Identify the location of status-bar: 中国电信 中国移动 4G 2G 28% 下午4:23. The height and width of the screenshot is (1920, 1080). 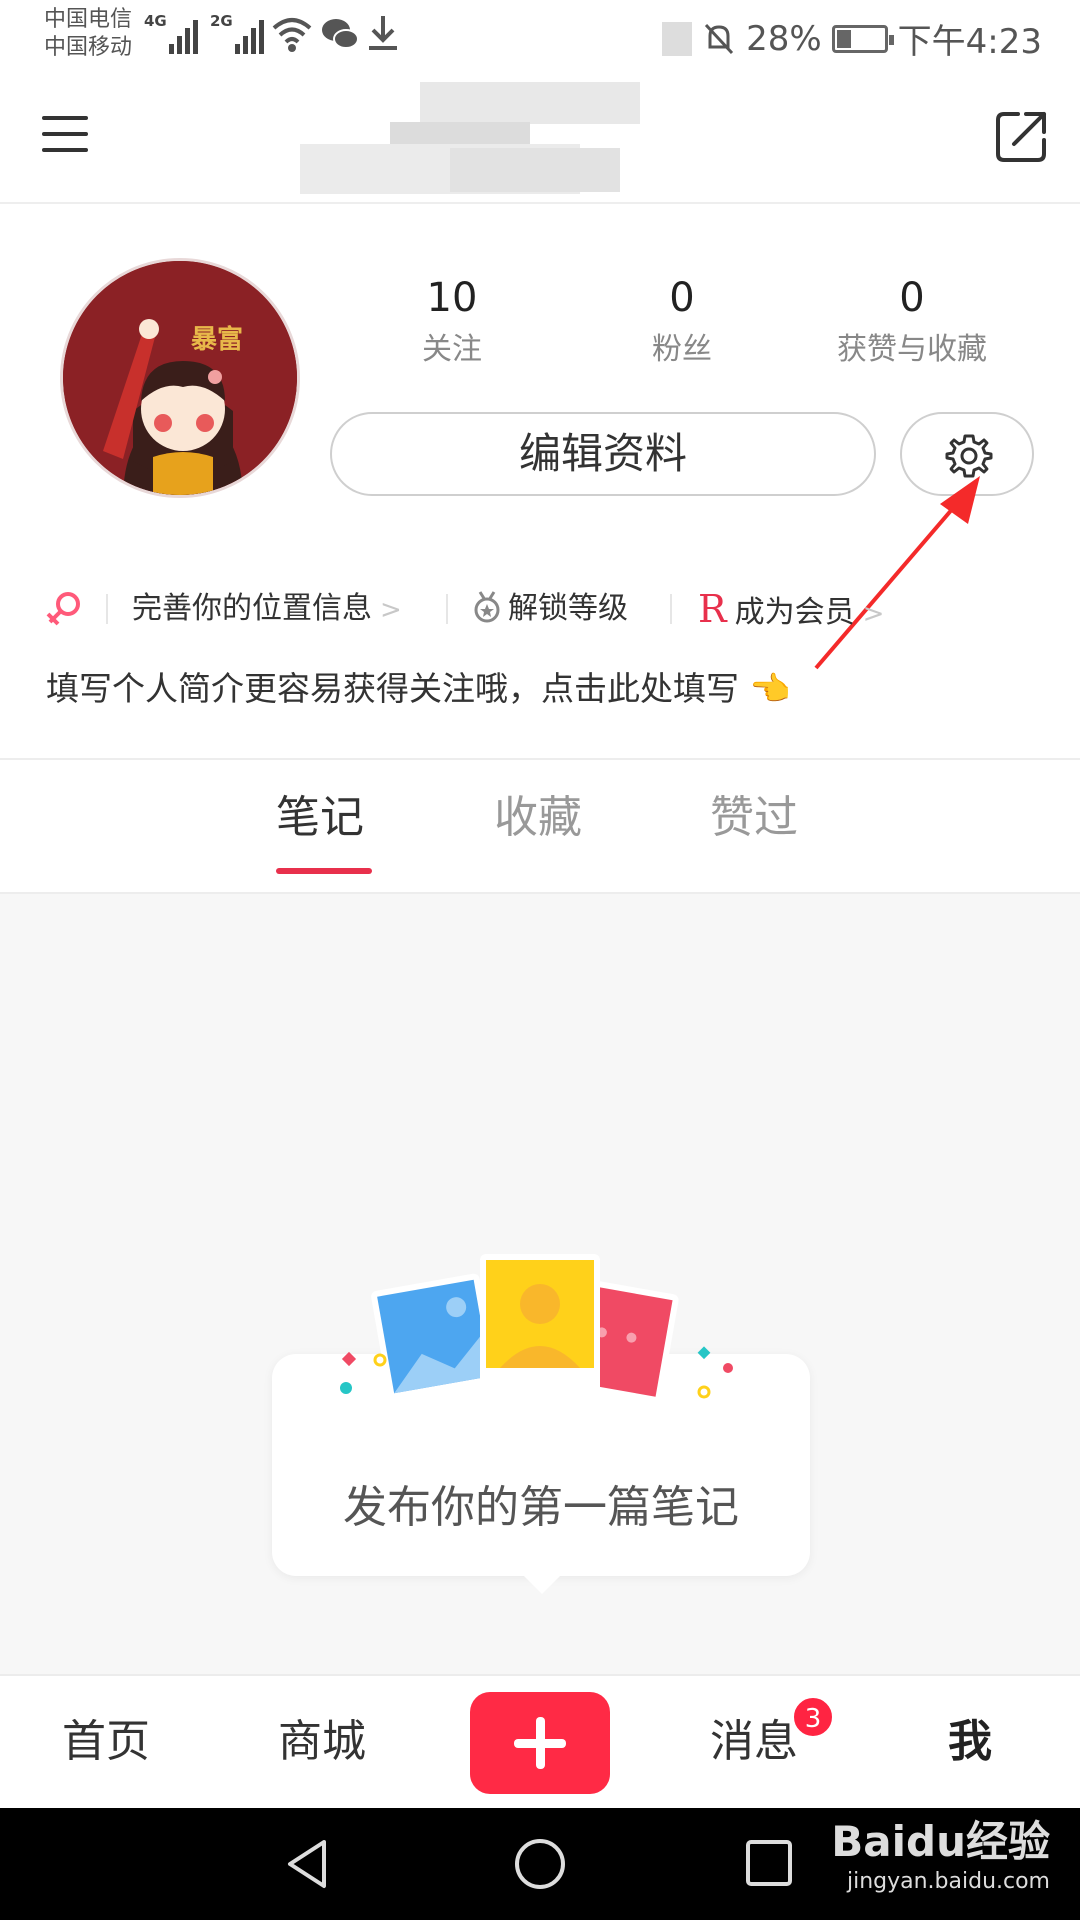
(540, 36).